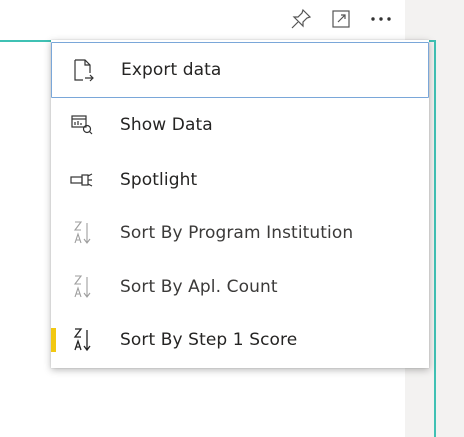  Describe the element at coordinates (237, 233) in the screenshot. I see `menu-item-label: Sort By Program Institution` at that location.